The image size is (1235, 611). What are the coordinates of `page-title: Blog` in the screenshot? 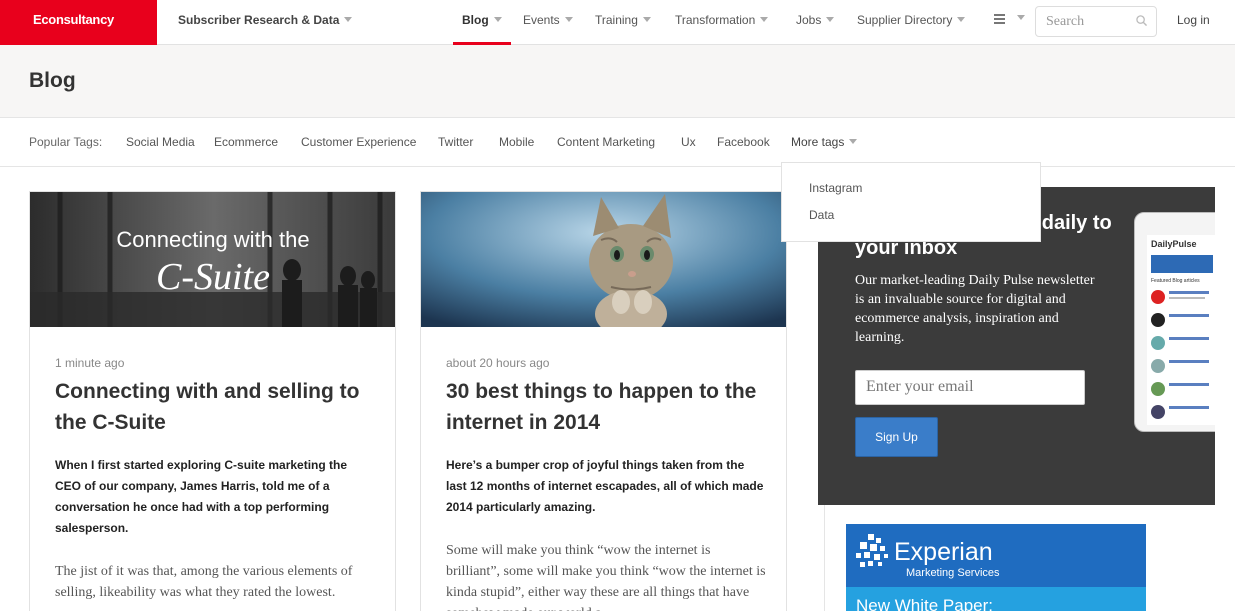 It's located at (52, 80).